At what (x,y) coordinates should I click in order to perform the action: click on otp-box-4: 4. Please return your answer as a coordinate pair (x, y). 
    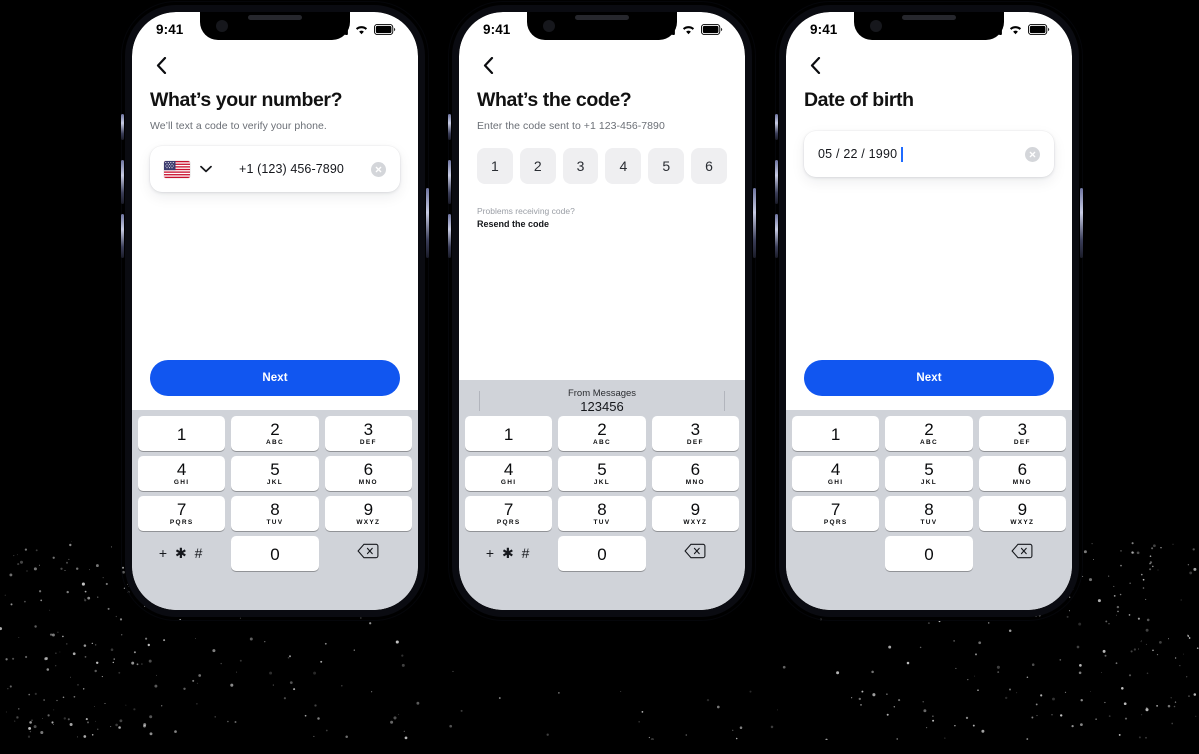
    Looking at the image, I should click on (623, 166).